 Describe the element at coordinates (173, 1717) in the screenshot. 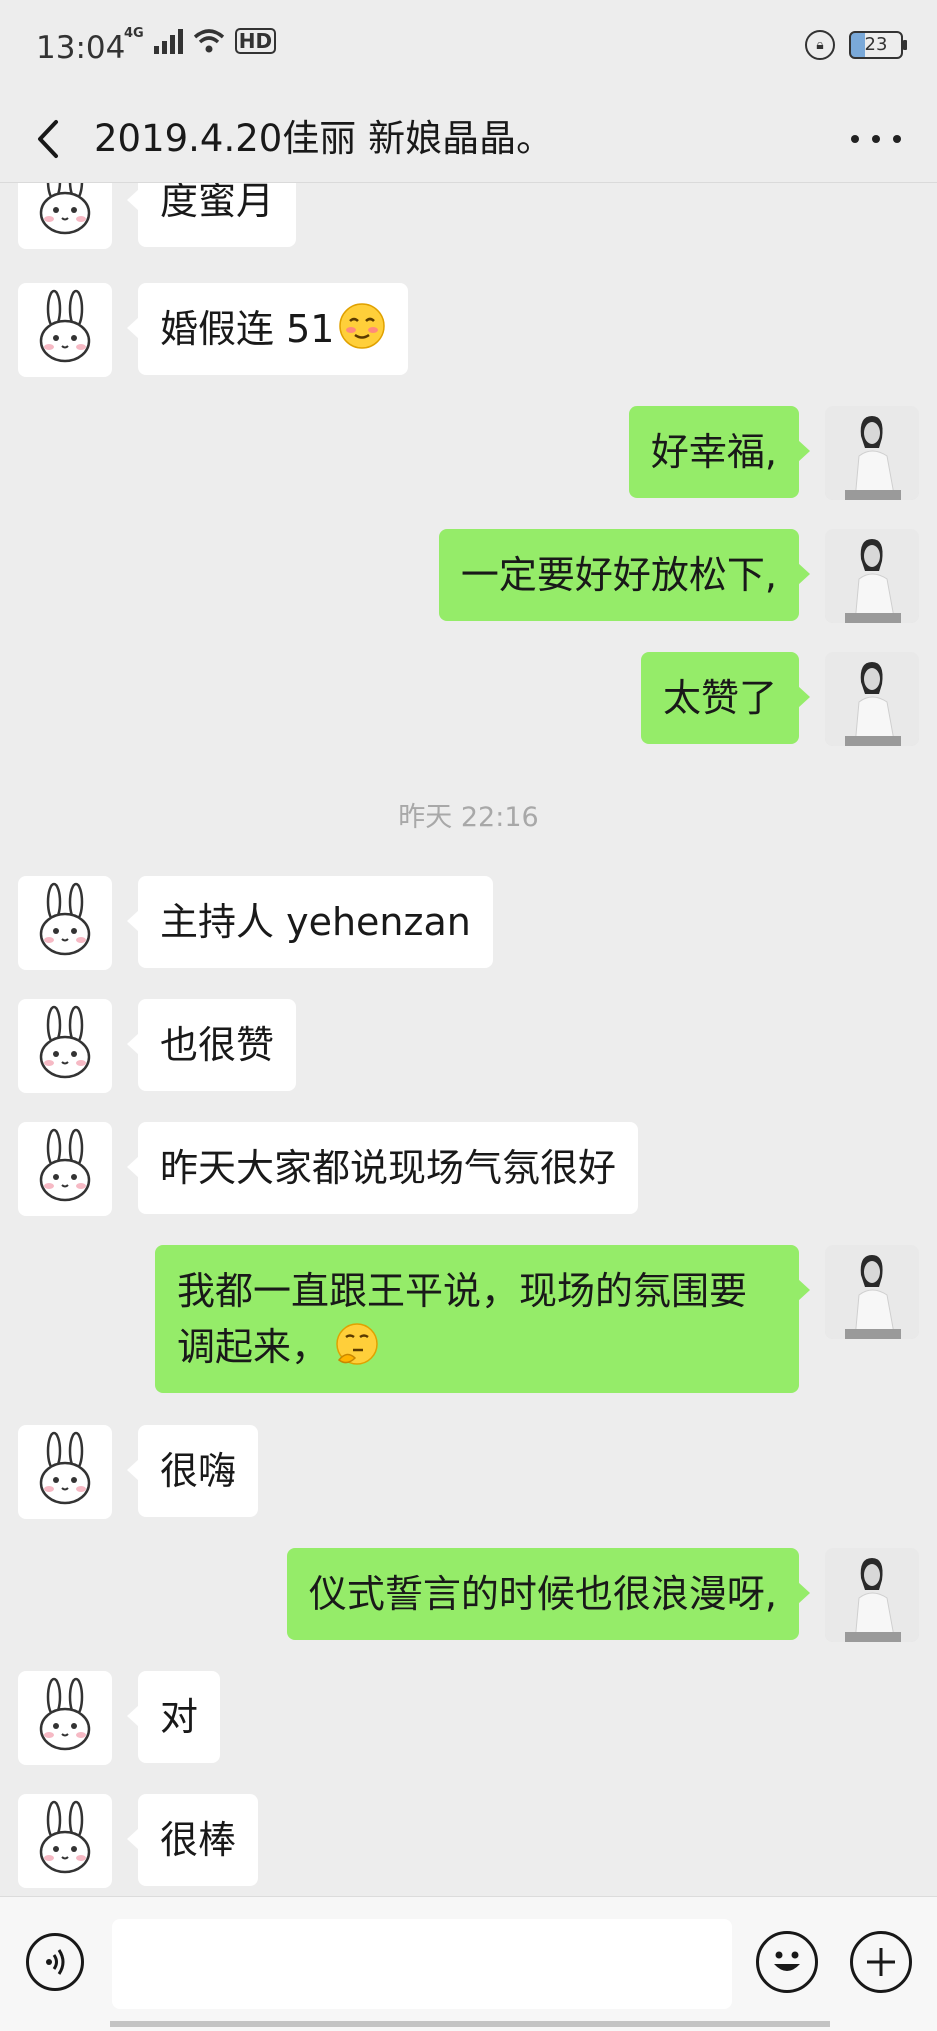

I see `message-bubble-incoming: 对` at that location.